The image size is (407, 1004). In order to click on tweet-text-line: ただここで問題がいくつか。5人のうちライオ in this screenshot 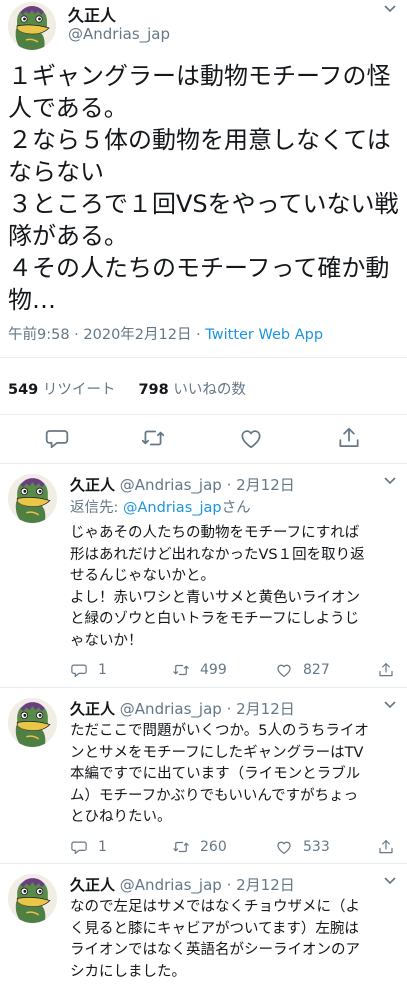, I will do `click(219, 731)`.